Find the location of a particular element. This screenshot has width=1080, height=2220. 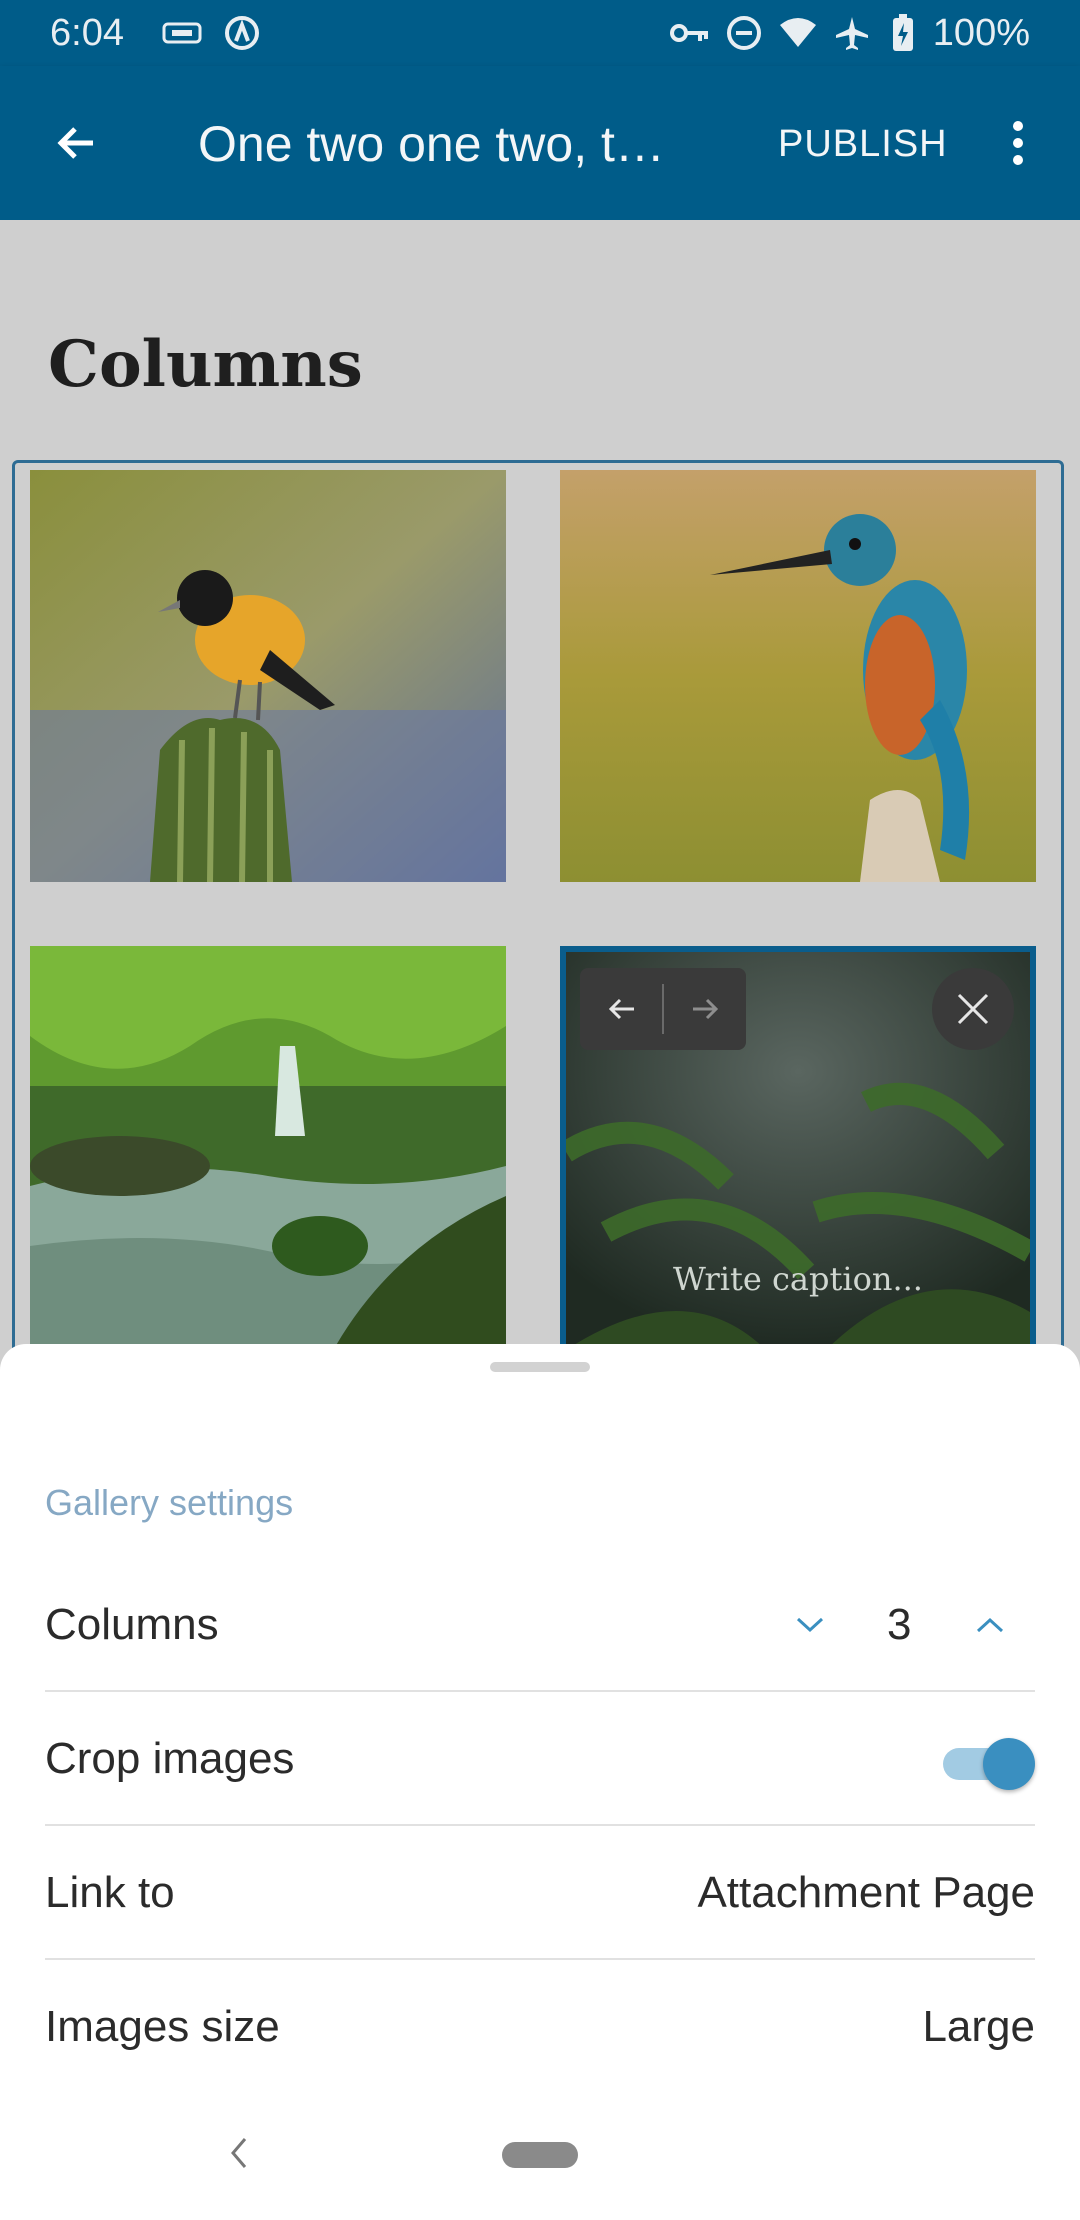

close-icon is located at coordinates (973, 1009).